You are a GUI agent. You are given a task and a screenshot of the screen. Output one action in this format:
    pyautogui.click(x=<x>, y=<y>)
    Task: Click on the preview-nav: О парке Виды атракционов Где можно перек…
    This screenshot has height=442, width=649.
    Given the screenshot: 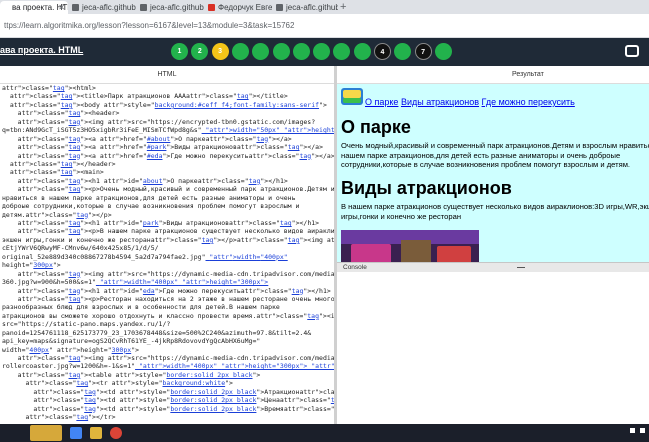 What is the action you would take?
    pyautogui.click(x=470, y=102)
    